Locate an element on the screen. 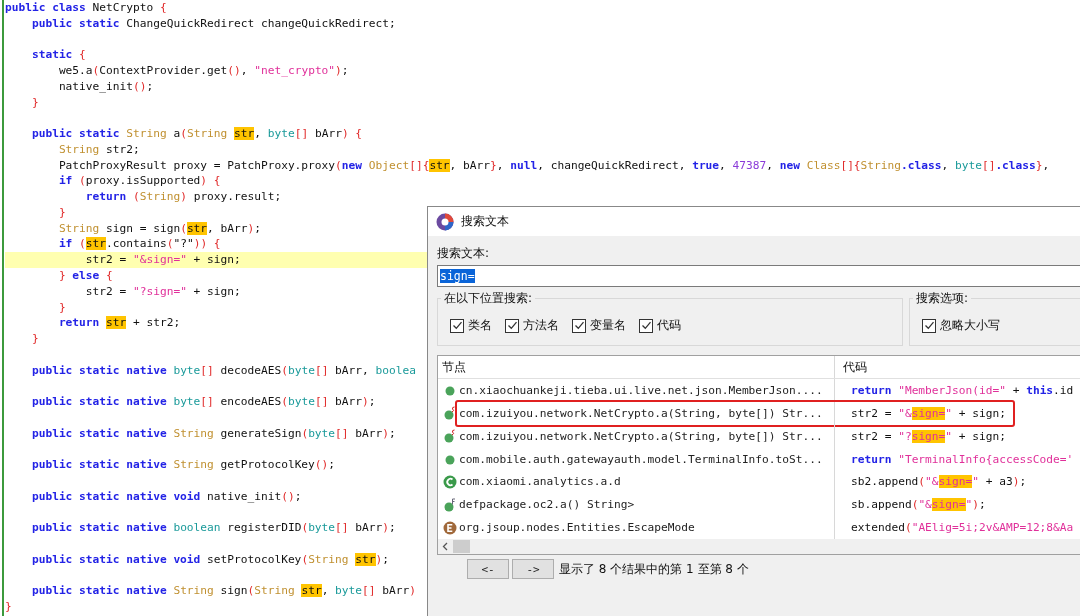 The width and height of the screenshot is (1080, 616). dialog-title: 搜索文本 is located at coordinates (485, 221).